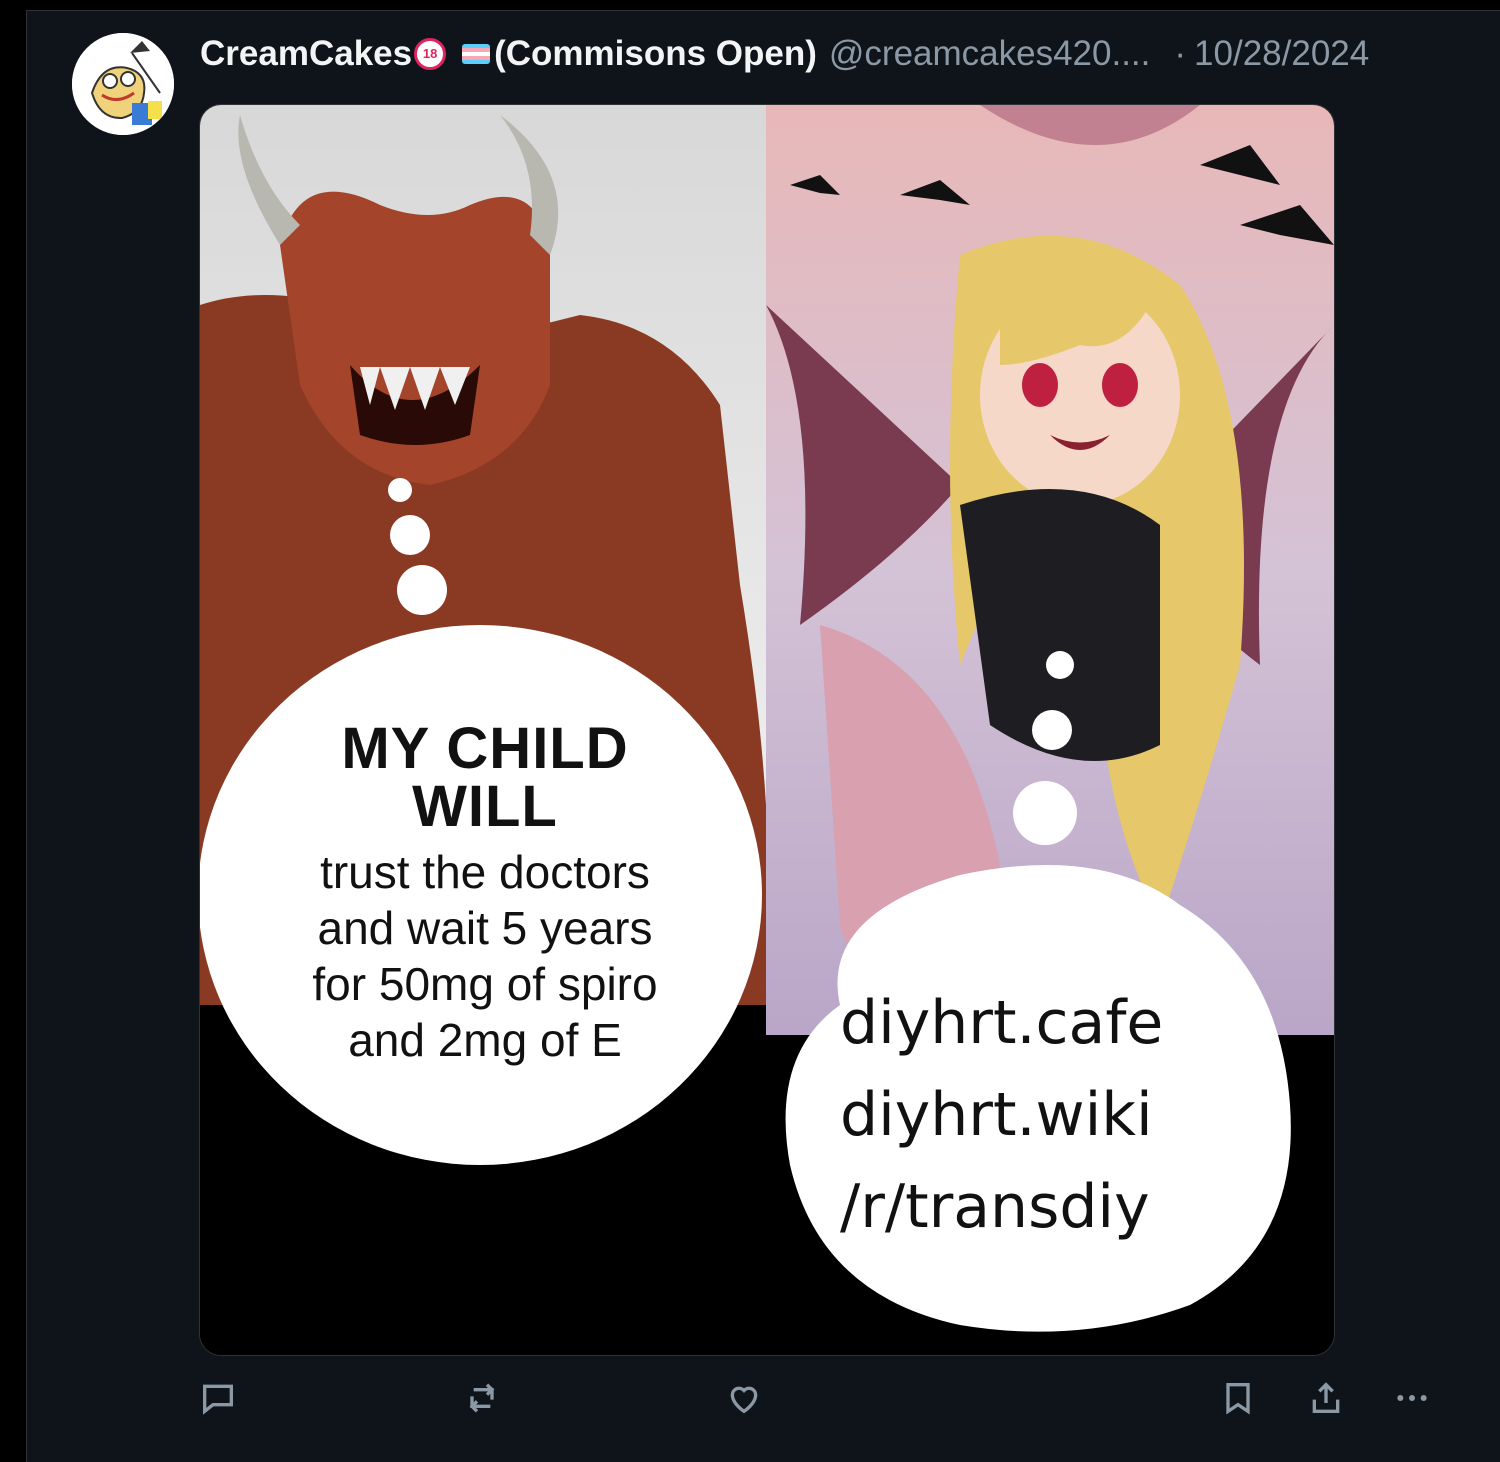  Describe the element at coordinates (123, 84) in the screenshot. I see `author-avatar` at that location.